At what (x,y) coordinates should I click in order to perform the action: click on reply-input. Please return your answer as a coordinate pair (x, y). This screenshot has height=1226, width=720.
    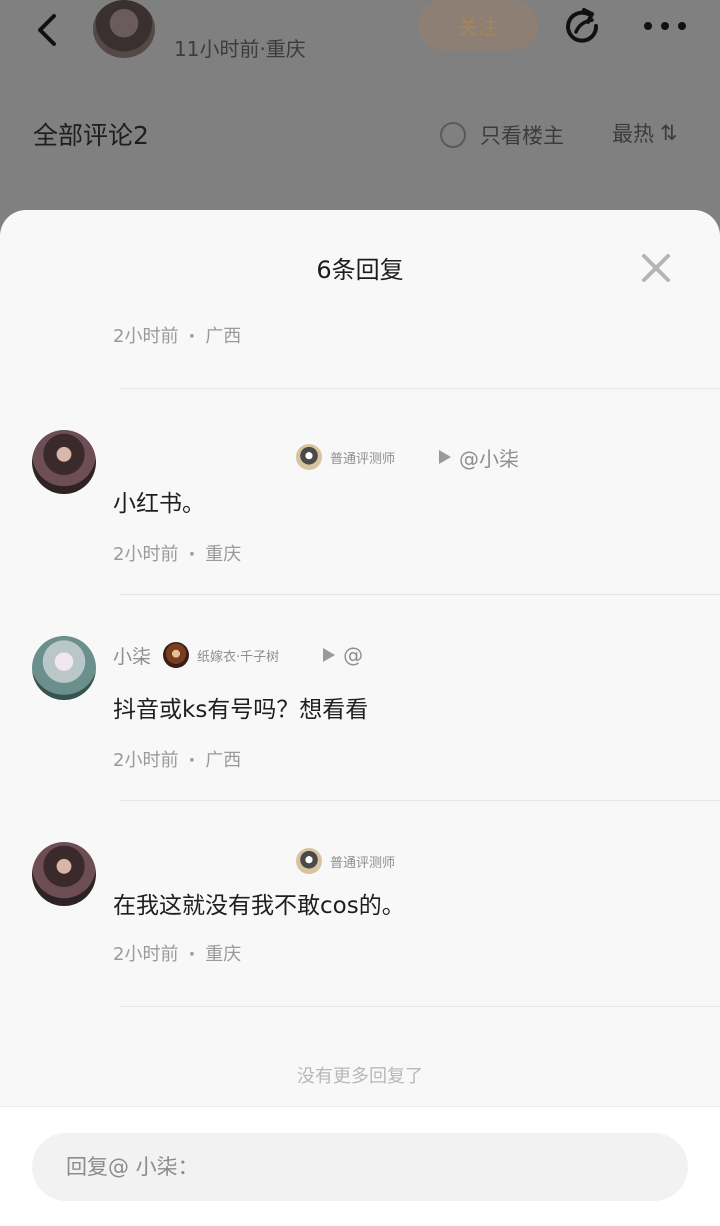
    Looking at the image, I should click on (360, 1167).